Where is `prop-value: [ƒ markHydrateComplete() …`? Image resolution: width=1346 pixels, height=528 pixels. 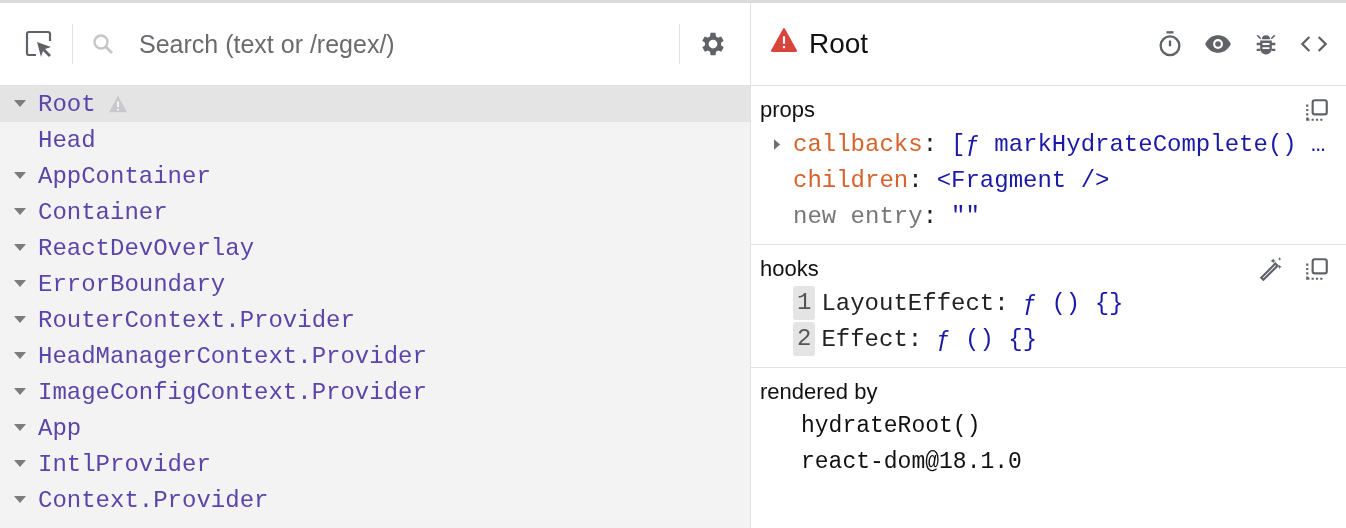
prop-value: [ƒ markHydrateComplete() … is located at coordinates (1138, 144).